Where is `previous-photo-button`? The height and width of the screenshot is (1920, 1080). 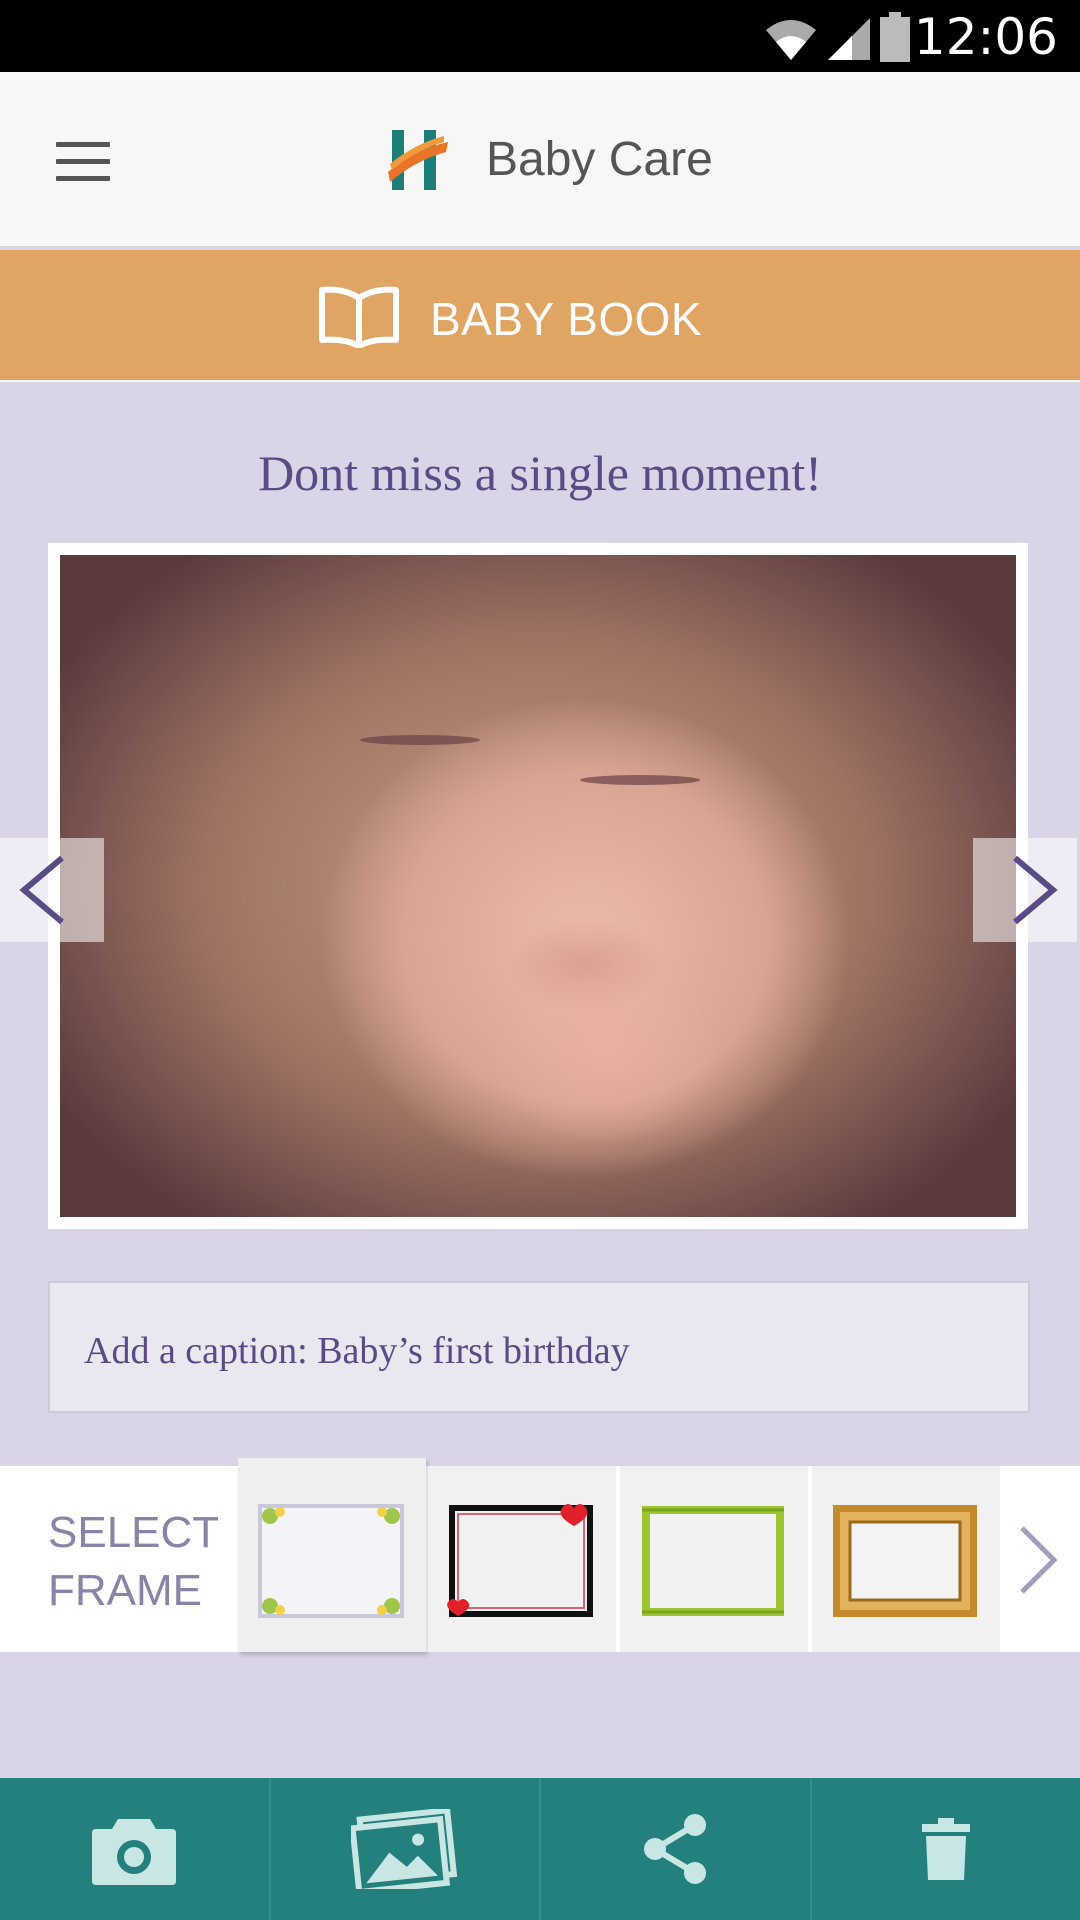 previous-photo-button is located at coordinates (52, 890).